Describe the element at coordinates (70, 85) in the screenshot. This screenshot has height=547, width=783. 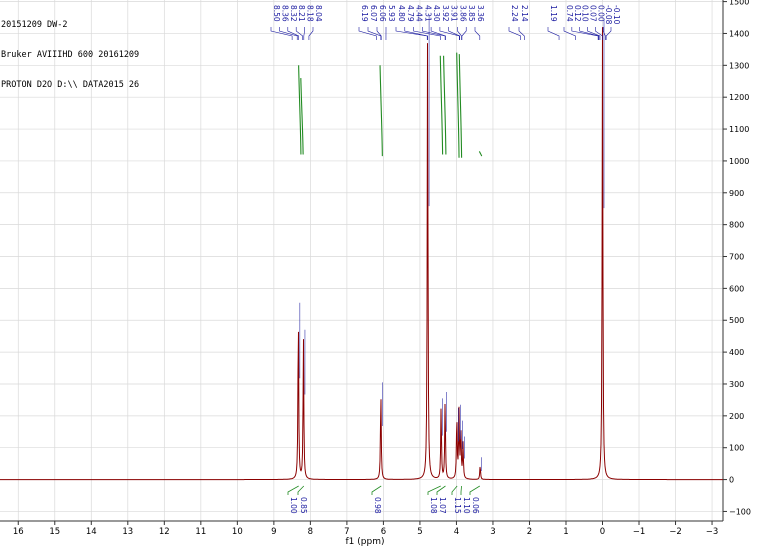
I see `header-line-3: PROTON D2O D:\\ DATA2015 26` at that location.